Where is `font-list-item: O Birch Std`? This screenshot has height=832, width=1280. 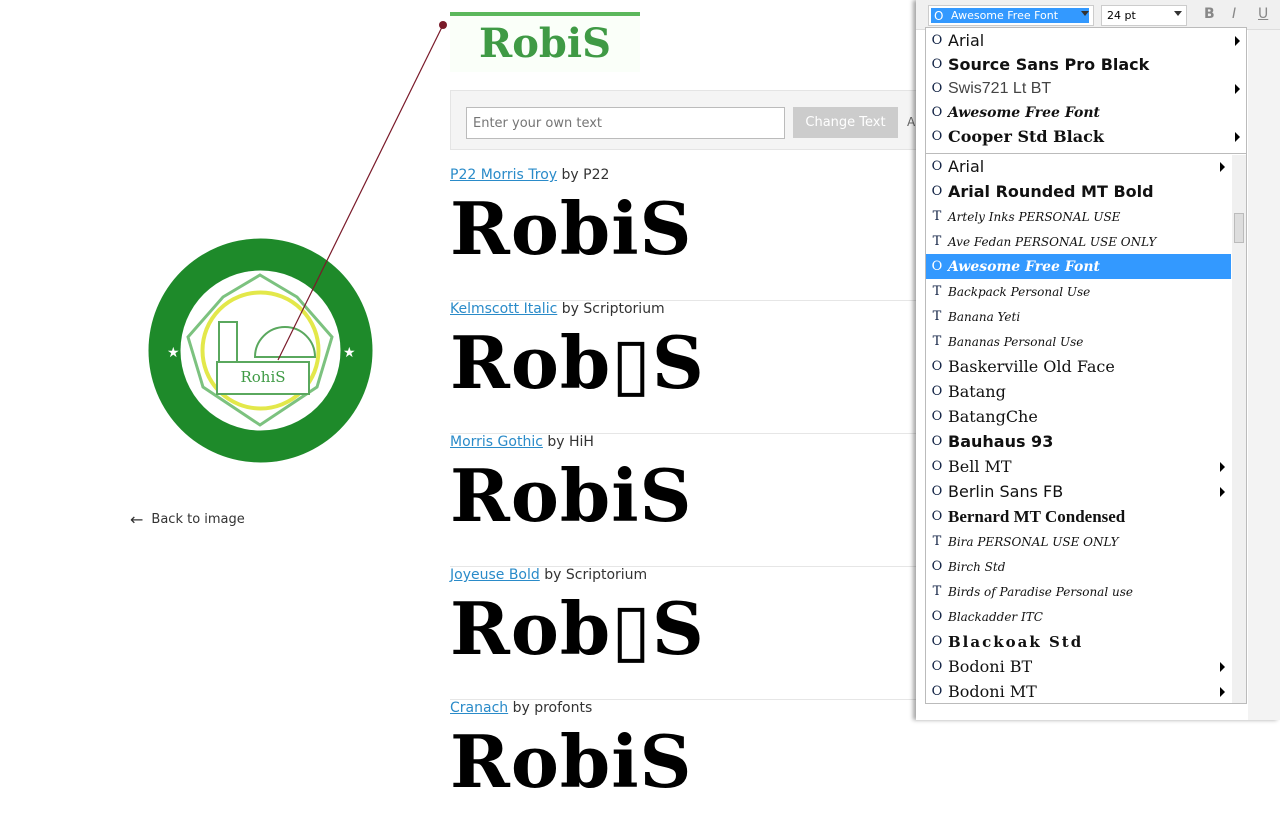 font-list-item: O Birch Std is located at coordinates (1078, 566).